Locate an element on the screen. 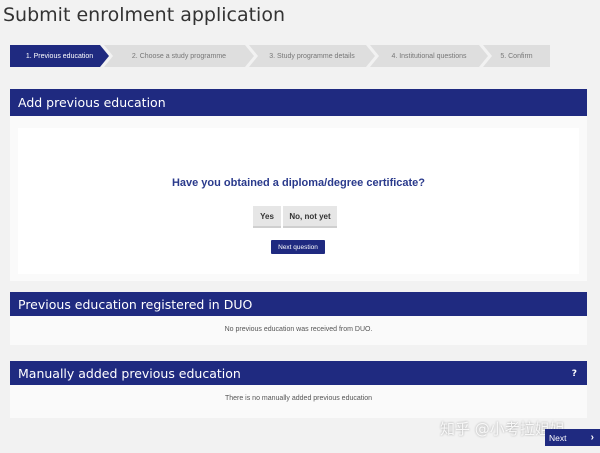  chevron-right-icon: › is located at coordinates (592, 437).